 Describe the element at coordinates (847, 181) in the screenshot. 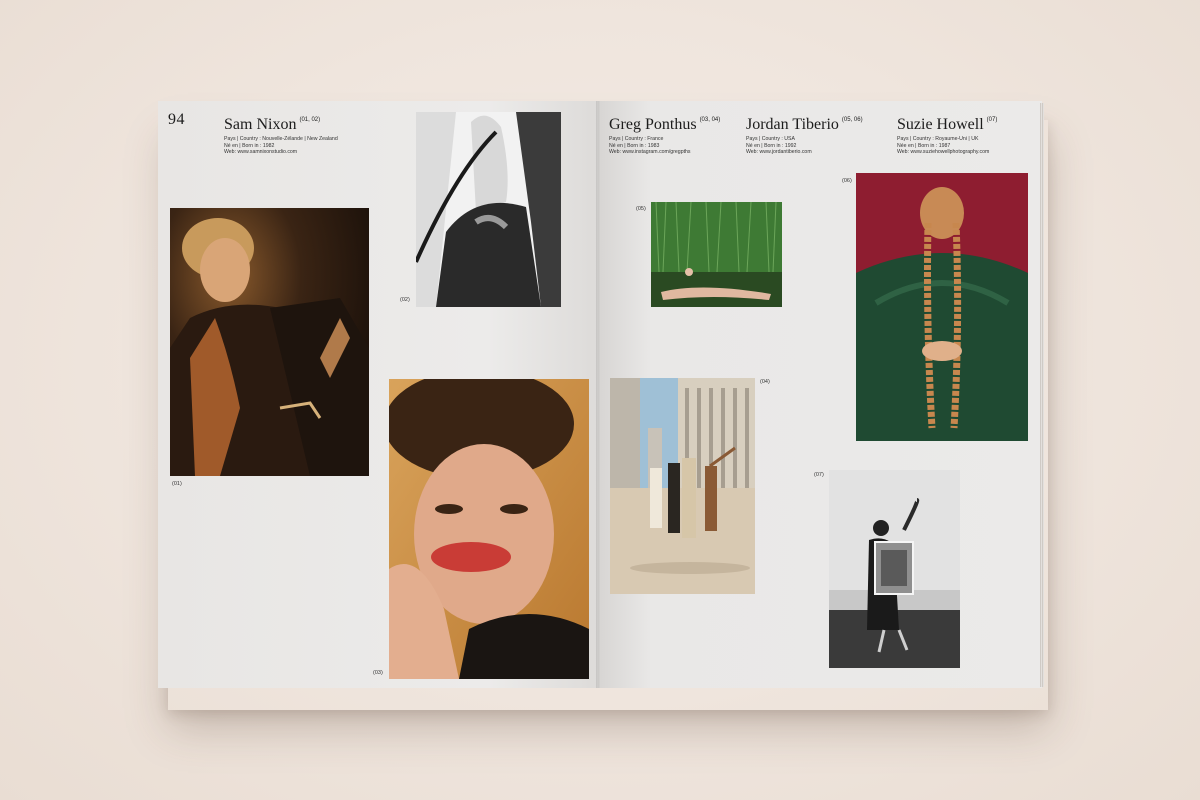

I see `caption-06: (06)` at that location.